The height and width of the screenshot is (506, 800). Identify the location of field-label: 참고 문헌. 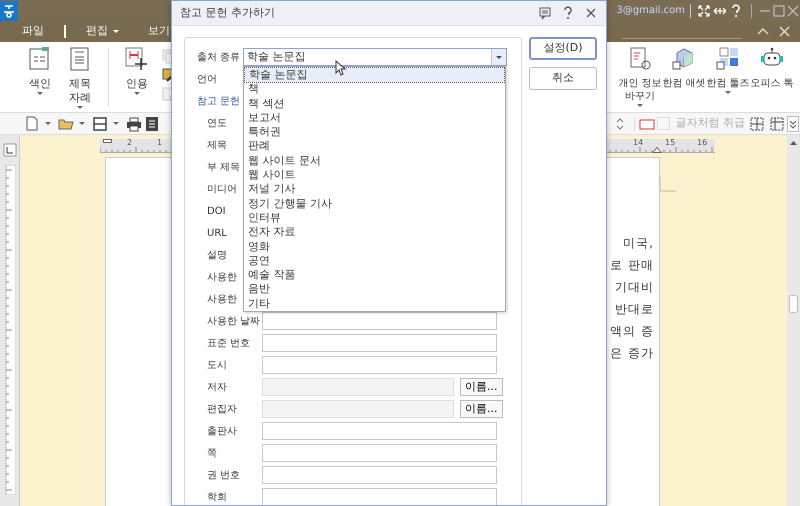
(218, 101).